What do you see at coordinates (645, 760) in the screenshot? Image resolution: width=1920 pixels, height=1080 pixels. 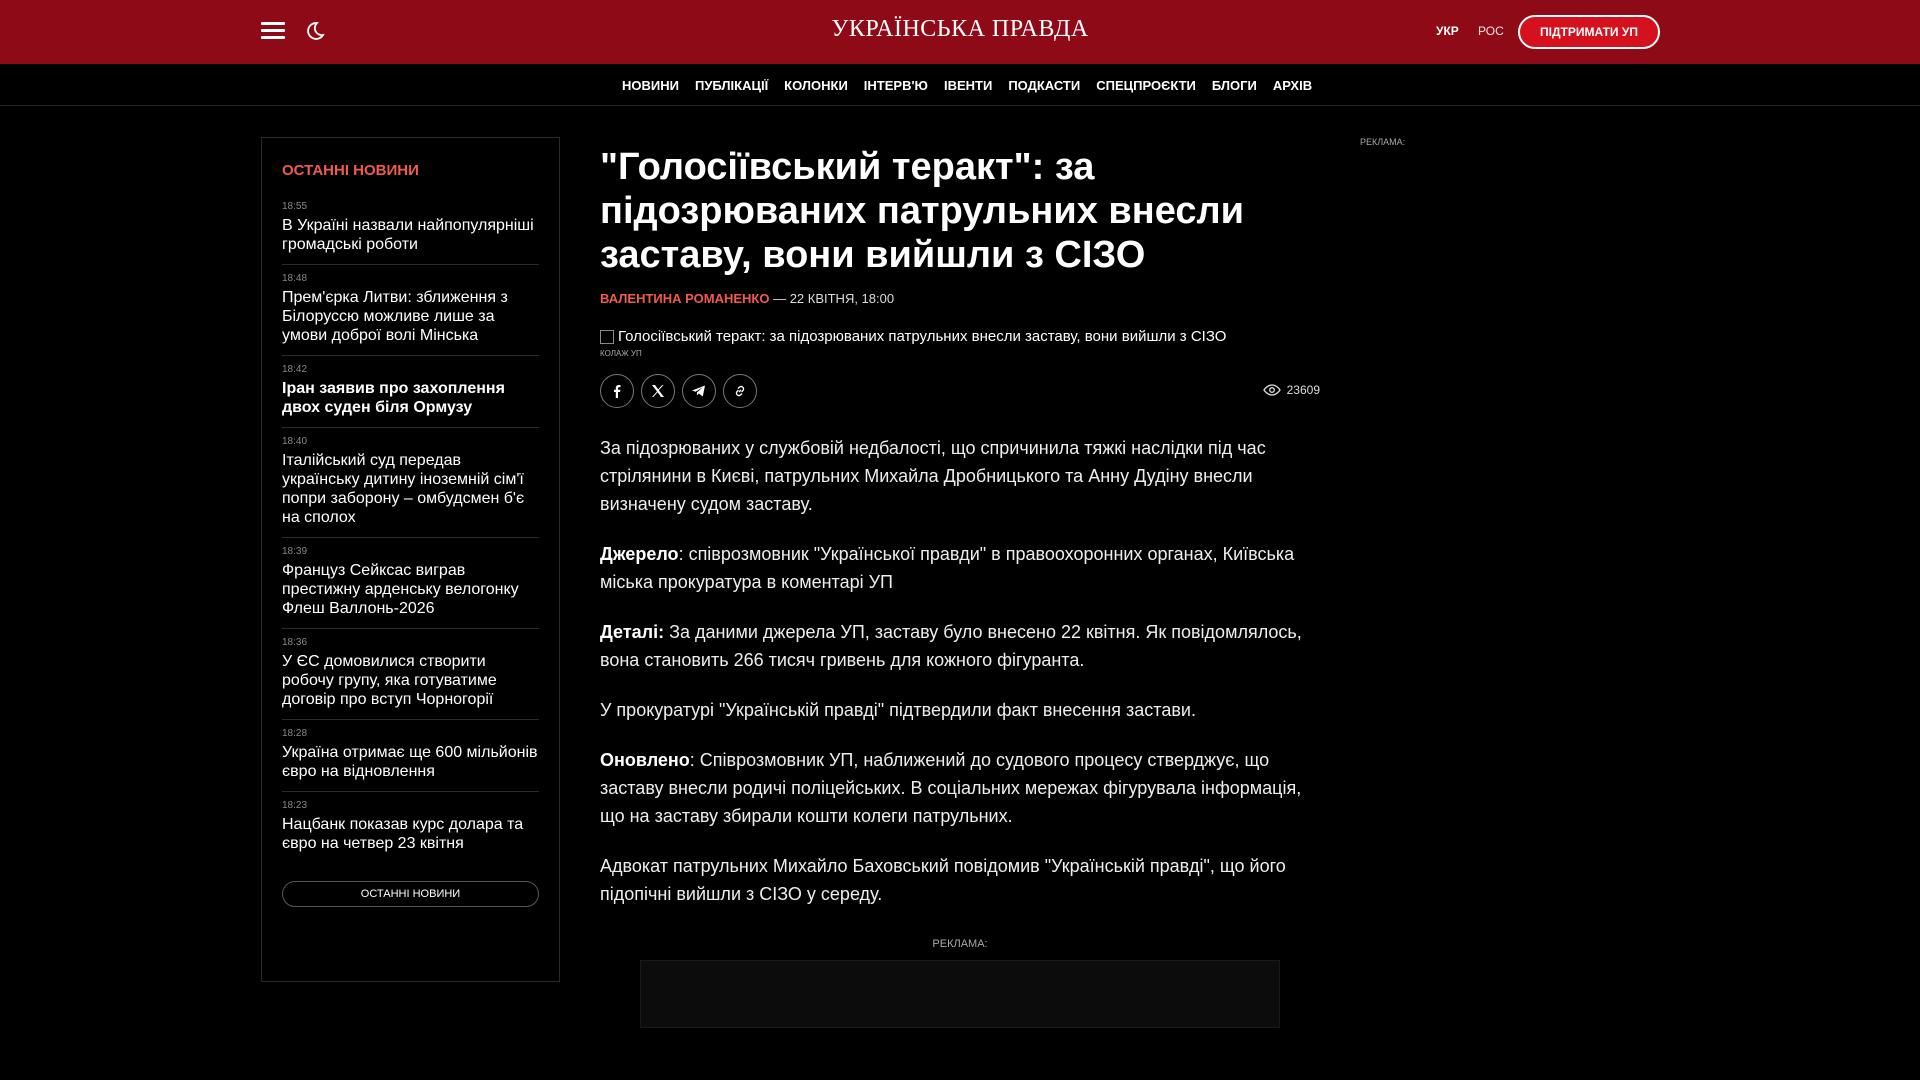 I see `paragraph-label: Оновлено` at bounding box center [645, 760].